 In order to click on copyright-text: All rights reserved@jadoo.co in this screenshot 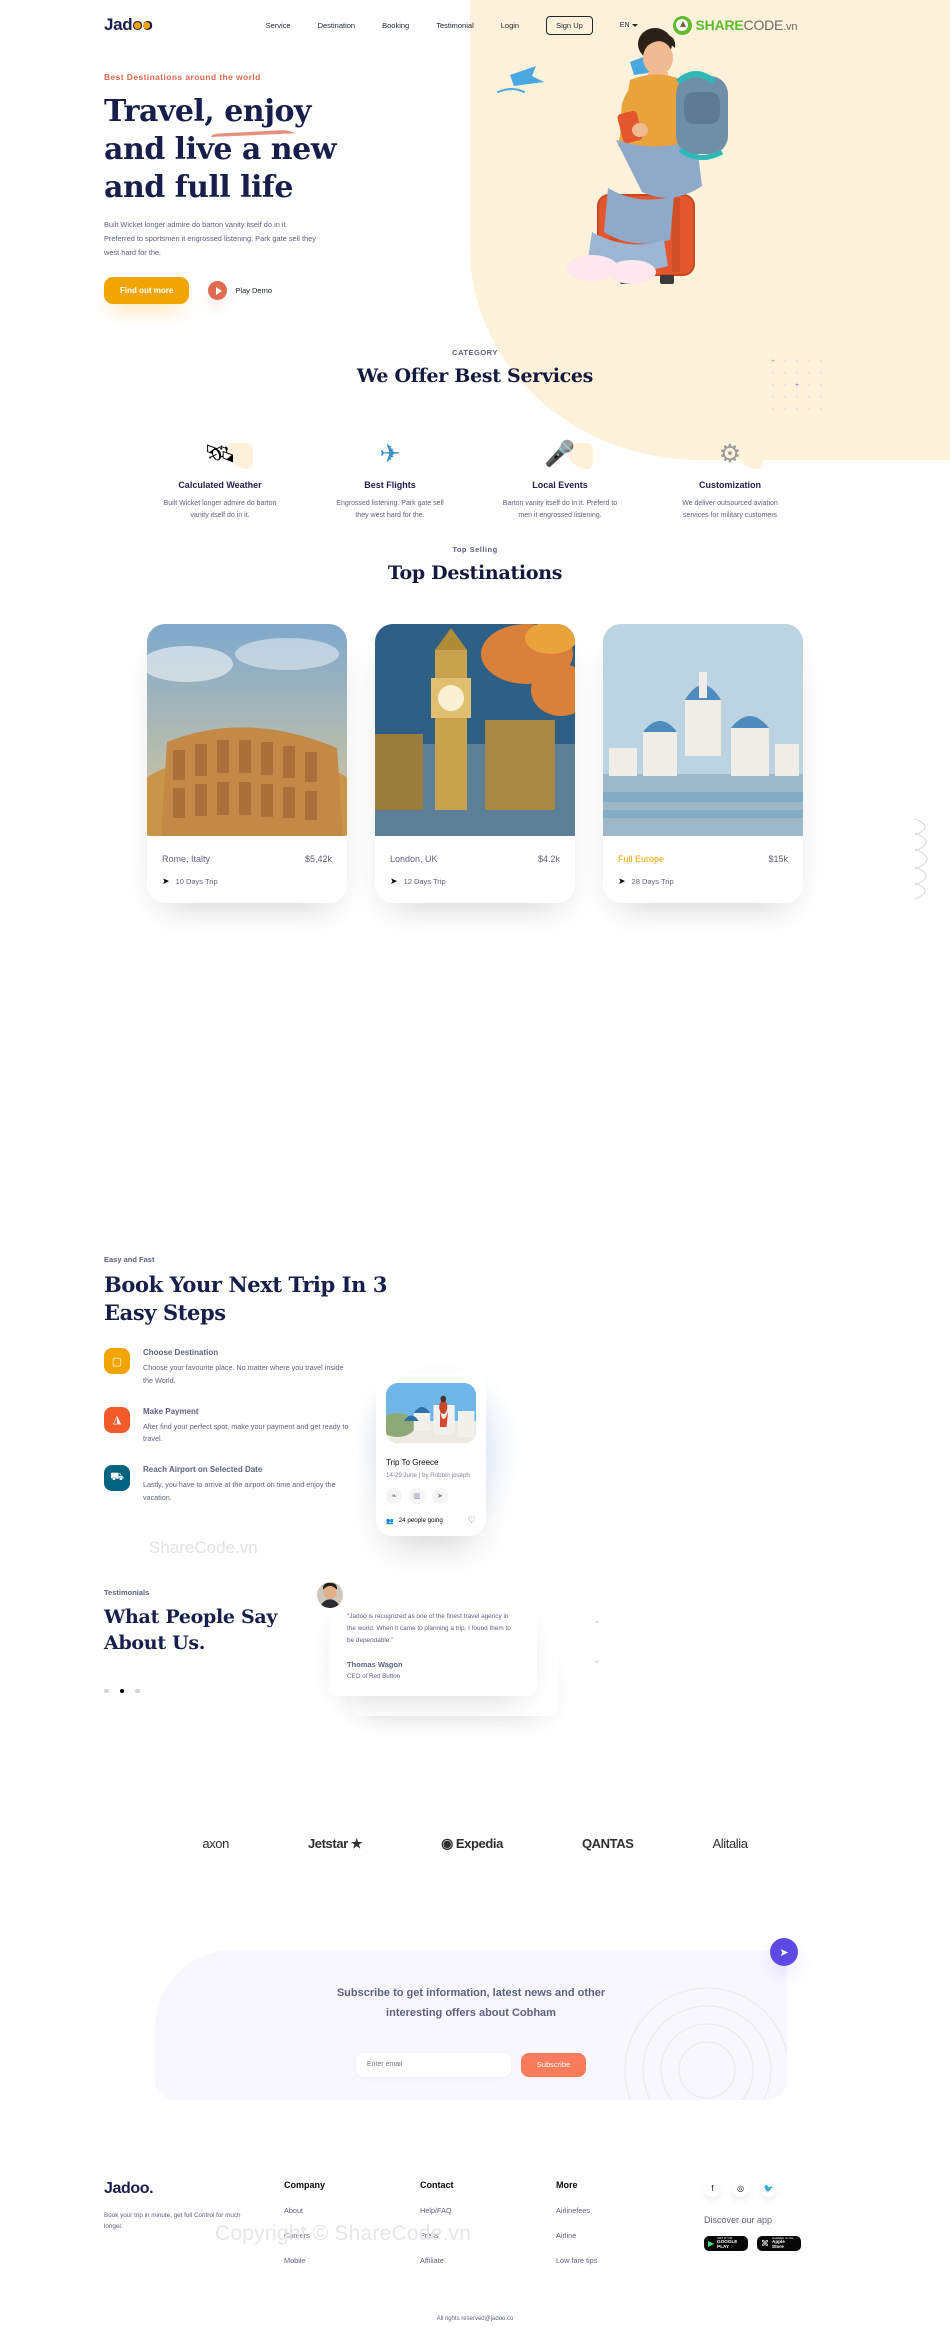, I will do `click(475, 2319)`.